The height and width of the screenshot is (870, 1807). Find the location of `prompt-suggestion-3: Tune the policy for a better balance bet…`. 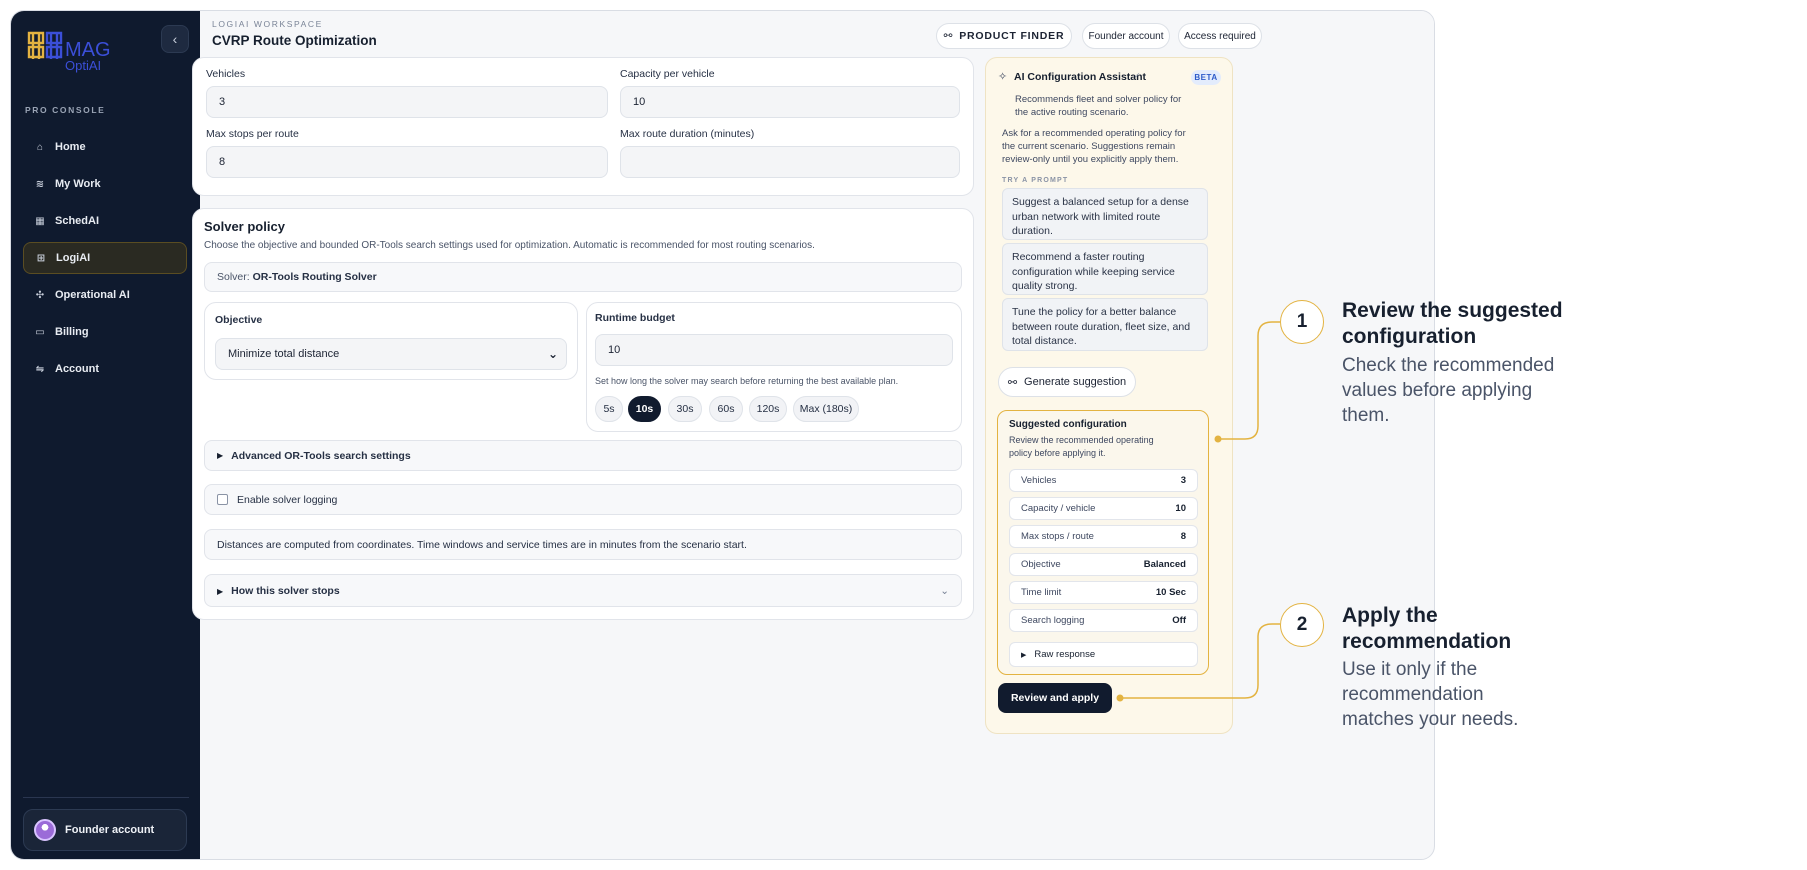

prompt-suggestion-3: Tune the policy for a better balance bet… is located at coordinates (1105, 324).